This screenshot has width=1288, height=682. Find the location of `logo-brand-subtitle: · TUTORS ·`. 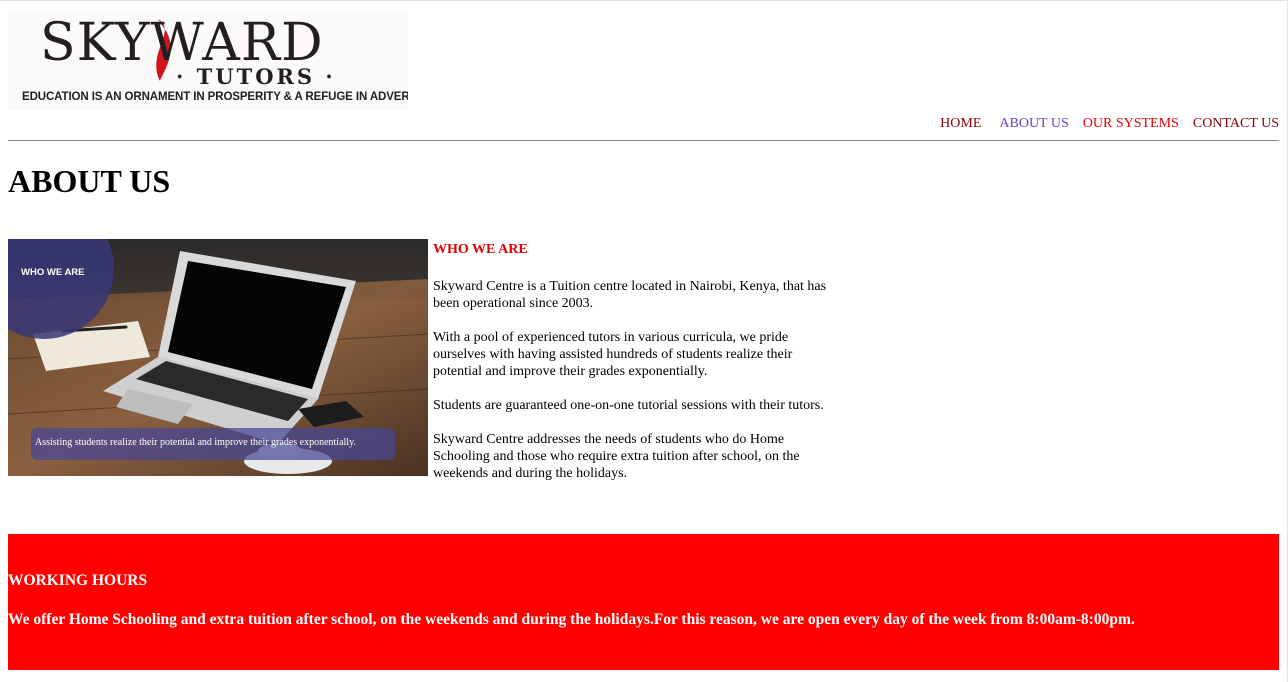

logo-brand-subtitle: · TUTORS · is located at coordinates (256, 76).